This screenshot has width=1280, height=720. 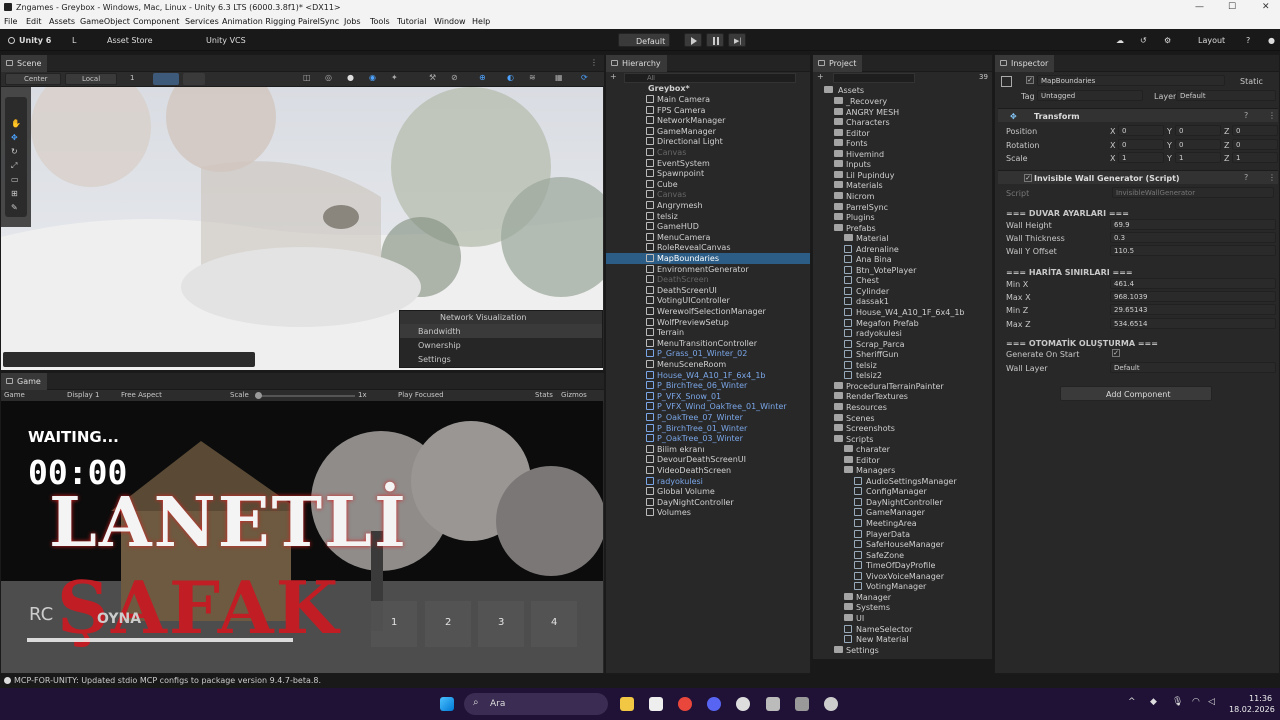 I want to click on store-icon, so click(x=656, y=704).